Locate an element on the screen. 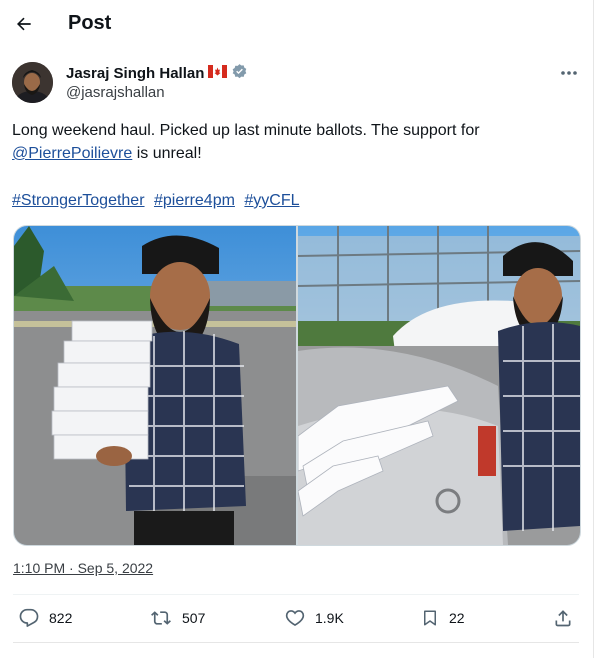 The height and width of the screenshot is (658, 600). column-border is located at coordinates (593, 329).